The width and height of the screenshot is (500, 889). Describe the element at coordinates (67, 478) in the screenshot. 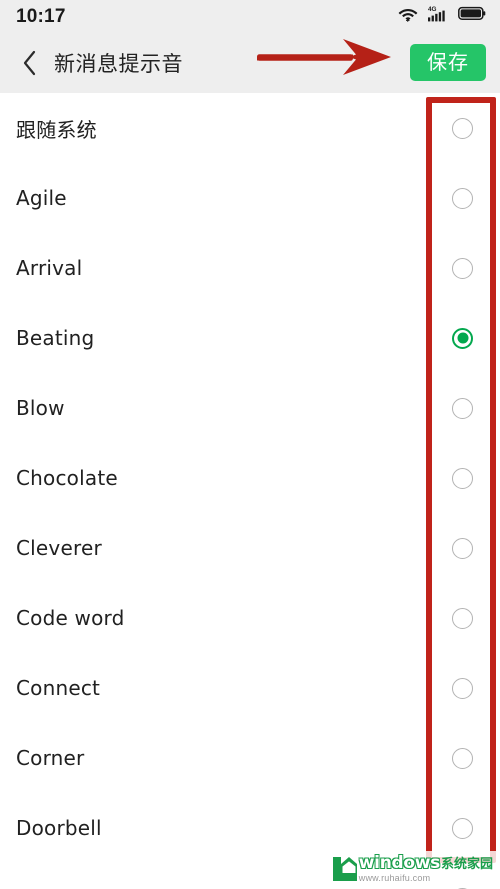

I see `list-item-label: Chocolate` at that location.